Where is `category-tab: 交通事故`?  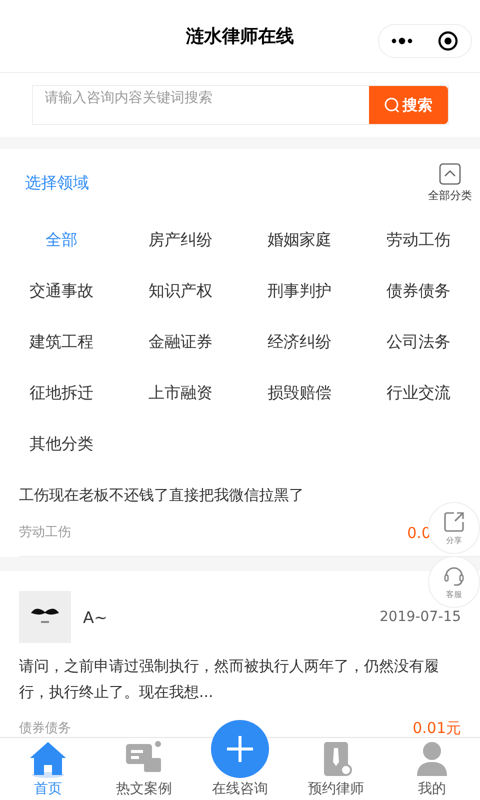 category-tab: 交通事故 is located at coordinates (62, 291).